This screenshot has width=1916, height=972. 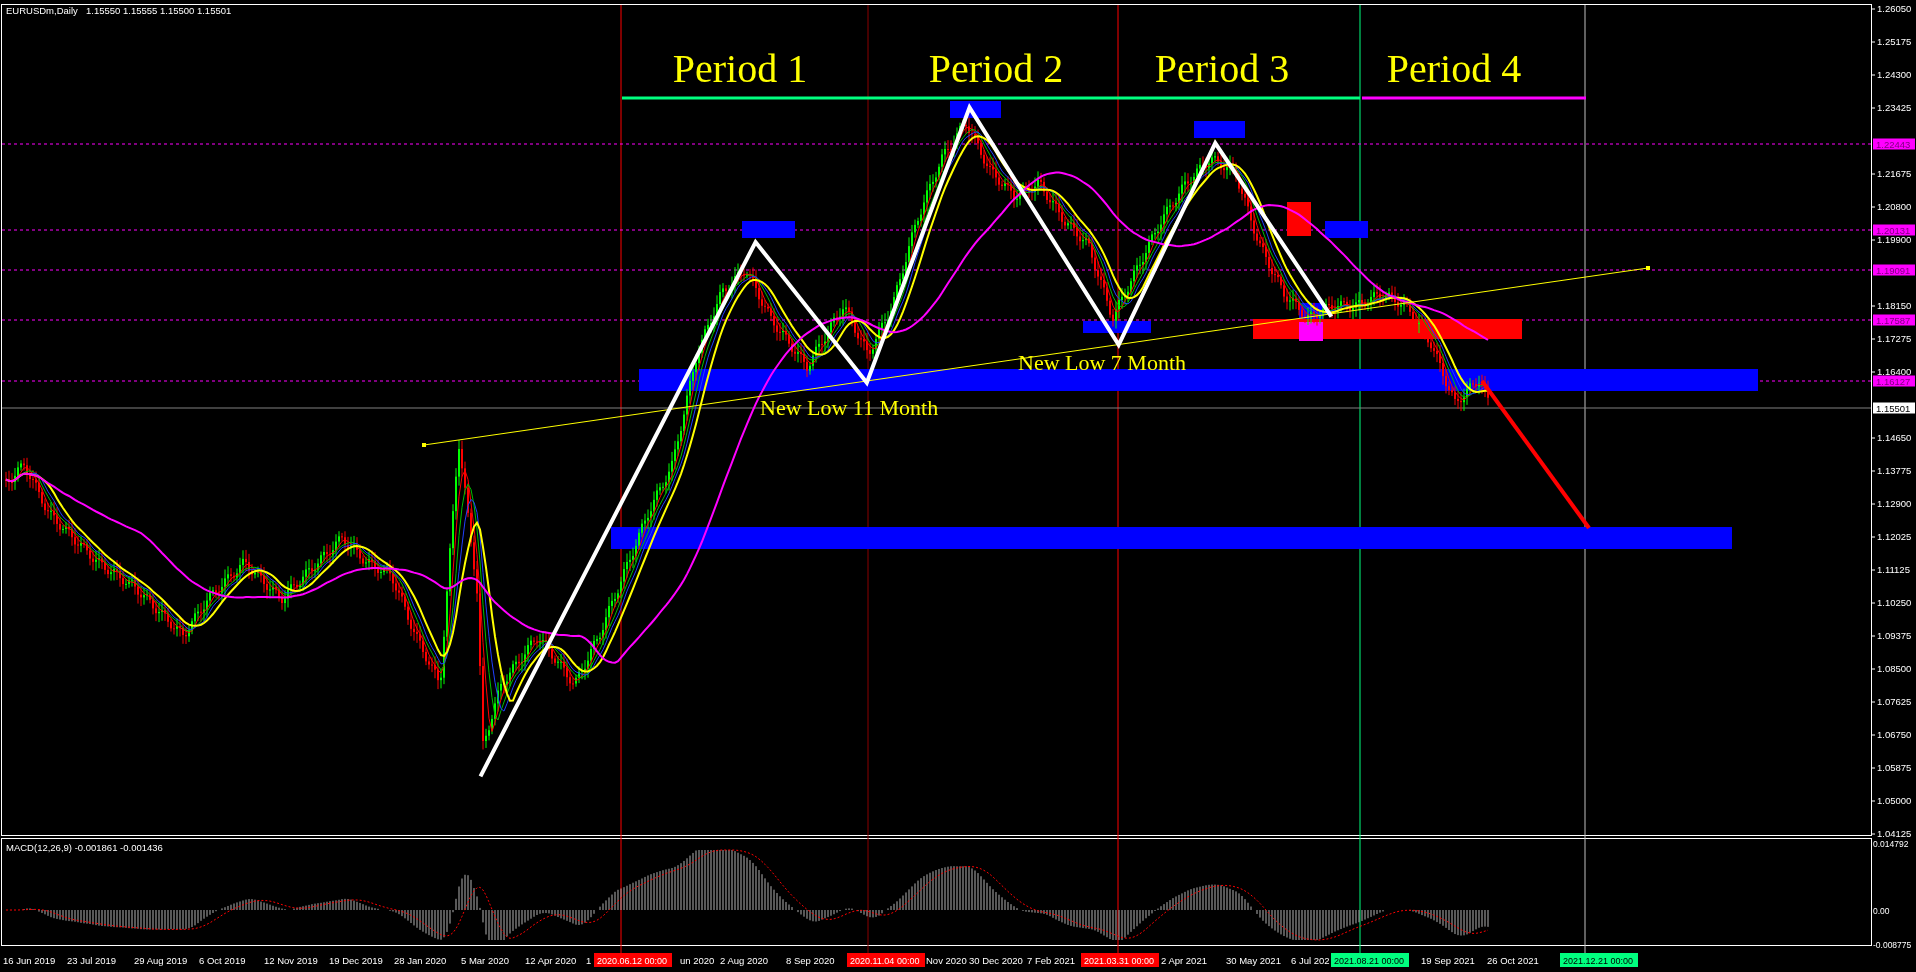 I want to click on date-label: 26 Oct 2021, so click(x=1513, y=960).